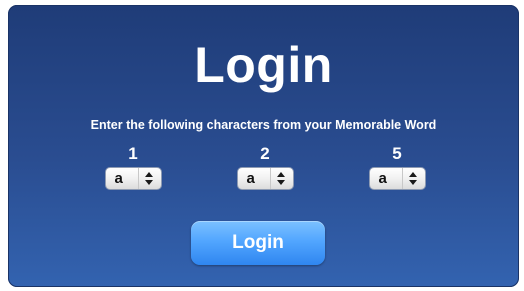 The width and height of the screenshot is (524, 291). Describe the element at coordinates (397, 178) in the screenshot. I see `character-select-5: a` at that location.